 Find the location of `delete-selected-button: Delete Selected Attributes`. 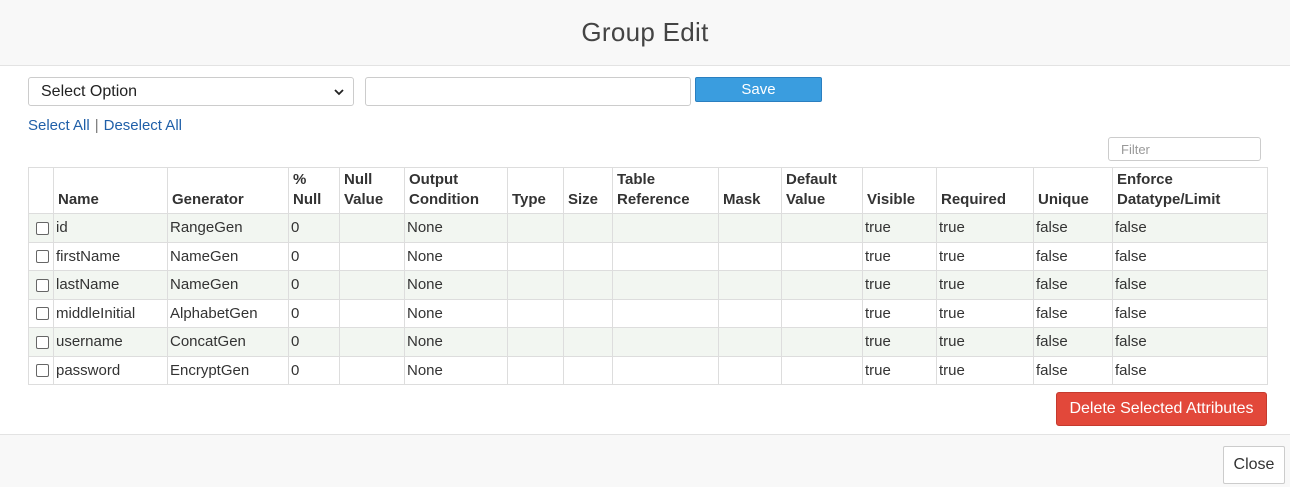

delete-selected-button: Delete Selected Attributes is located at coordinates (1161, 409).